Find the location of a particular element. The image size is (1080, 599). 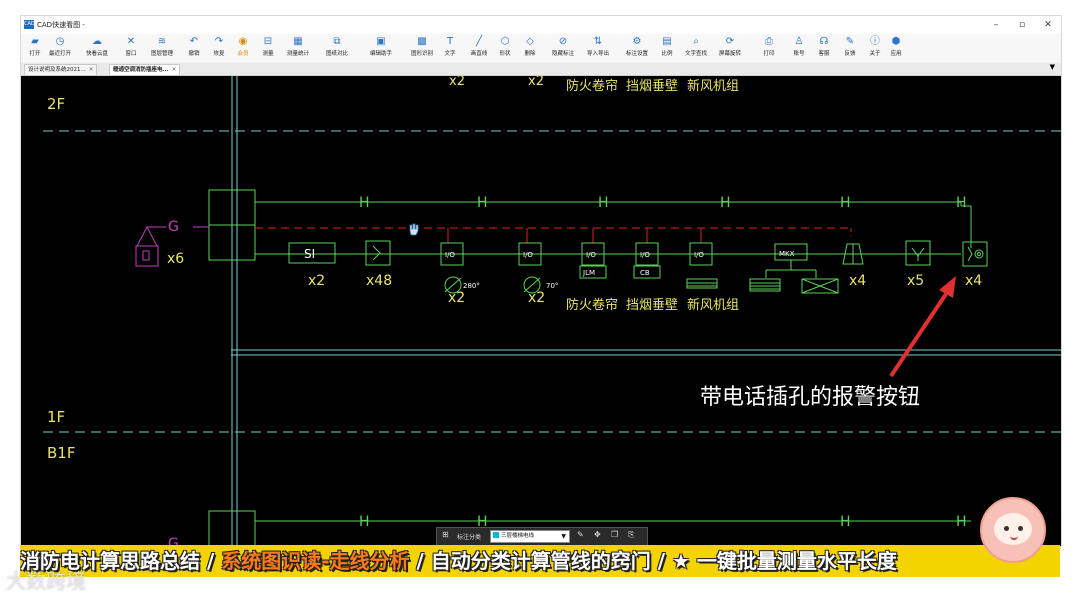

apps-icon: ⬢ is located at coordinates (896, 41).